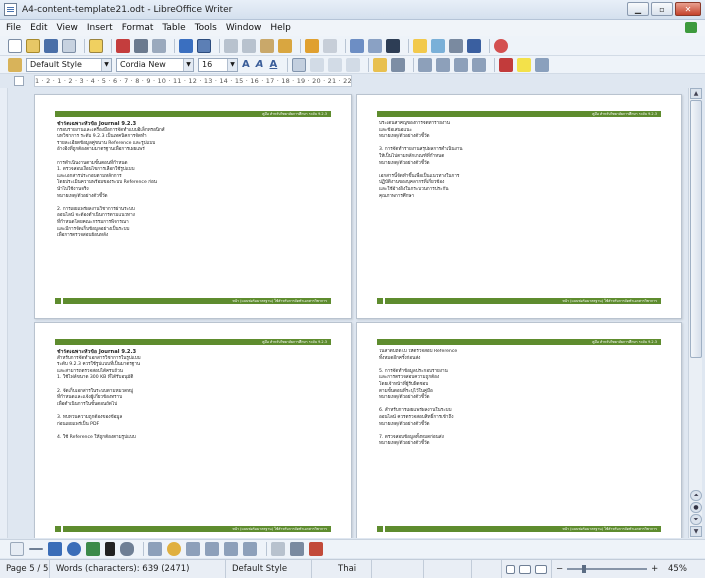 The width and height of the screenshot is (705, 578). Describe the element at coordinates (127, 549) in the screenshot. I see `callout-icon` at that location.